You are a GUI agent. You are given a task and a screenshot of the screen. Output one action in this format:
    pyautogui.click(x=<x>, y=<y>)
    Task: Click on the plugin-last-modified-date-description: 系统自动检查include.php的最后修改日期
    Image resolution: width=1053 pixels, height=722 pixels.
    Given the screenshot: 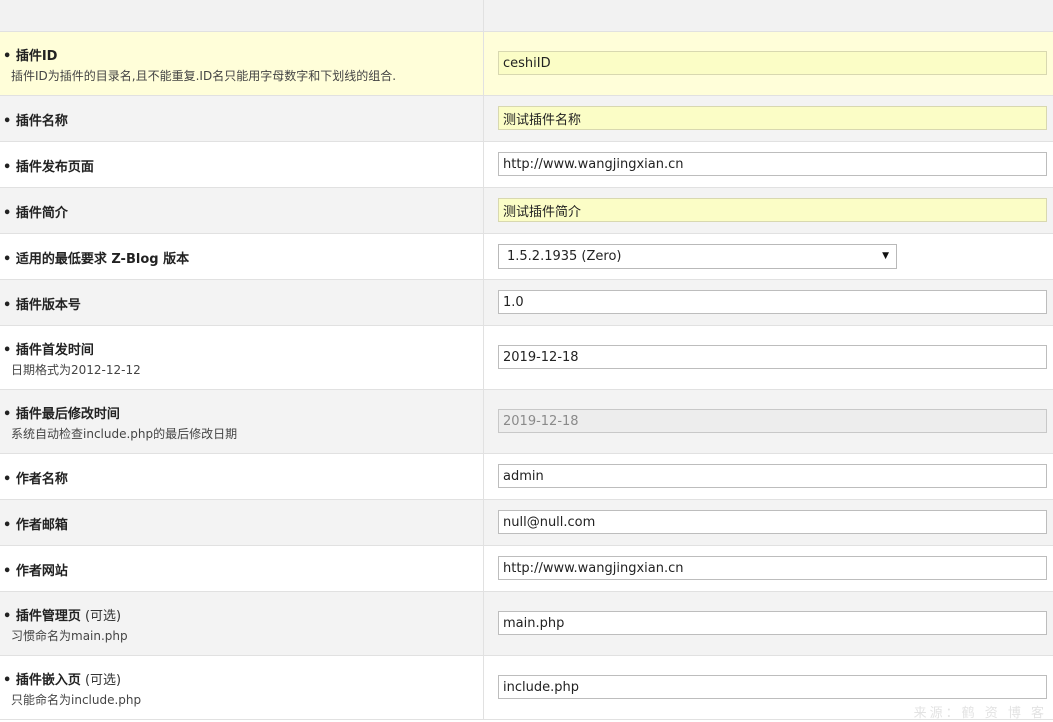 What is the action you would take?
    pyautogui.click(x=124, y=434)
    